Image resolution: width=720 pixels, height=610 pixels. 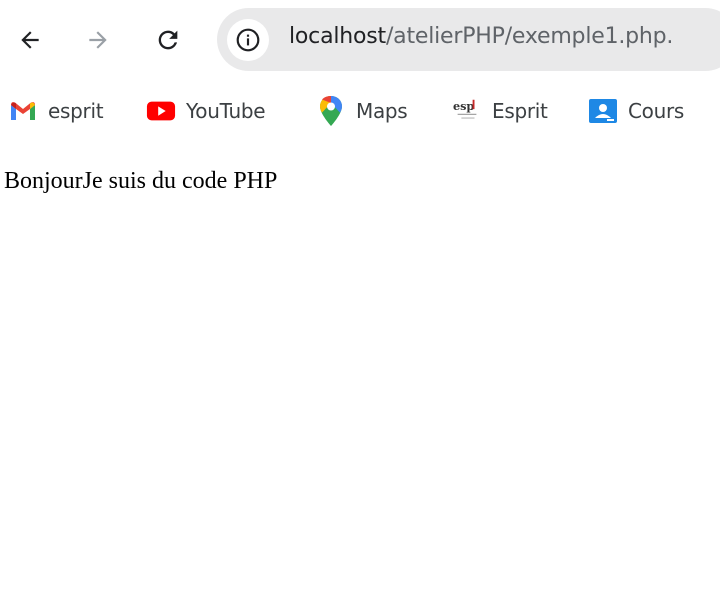 I want to click on back-button, so click(x=30, y=40).